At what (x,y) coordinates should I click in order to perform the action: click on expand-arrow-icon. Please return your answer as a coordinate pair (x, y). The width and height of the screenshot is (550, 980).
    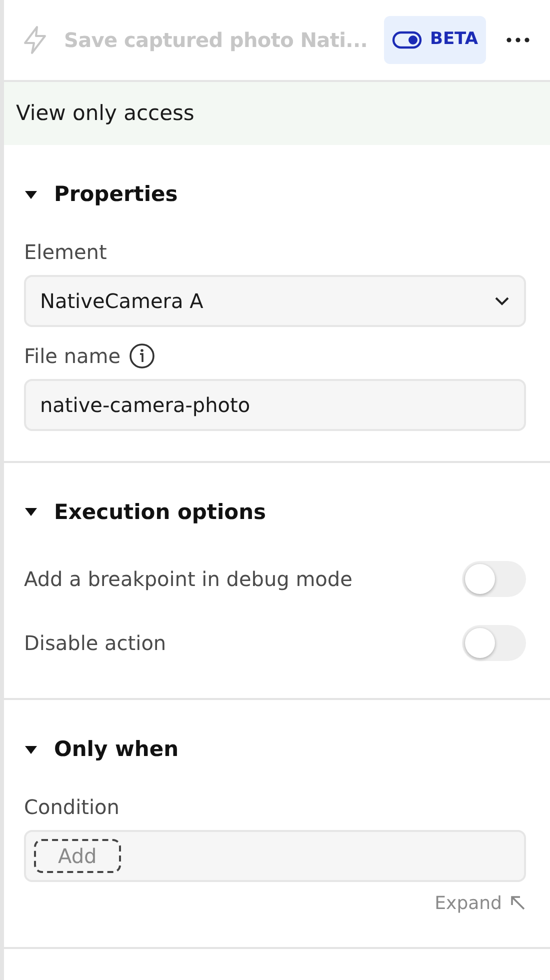
    Looking at the image, I should click on (518, 903).